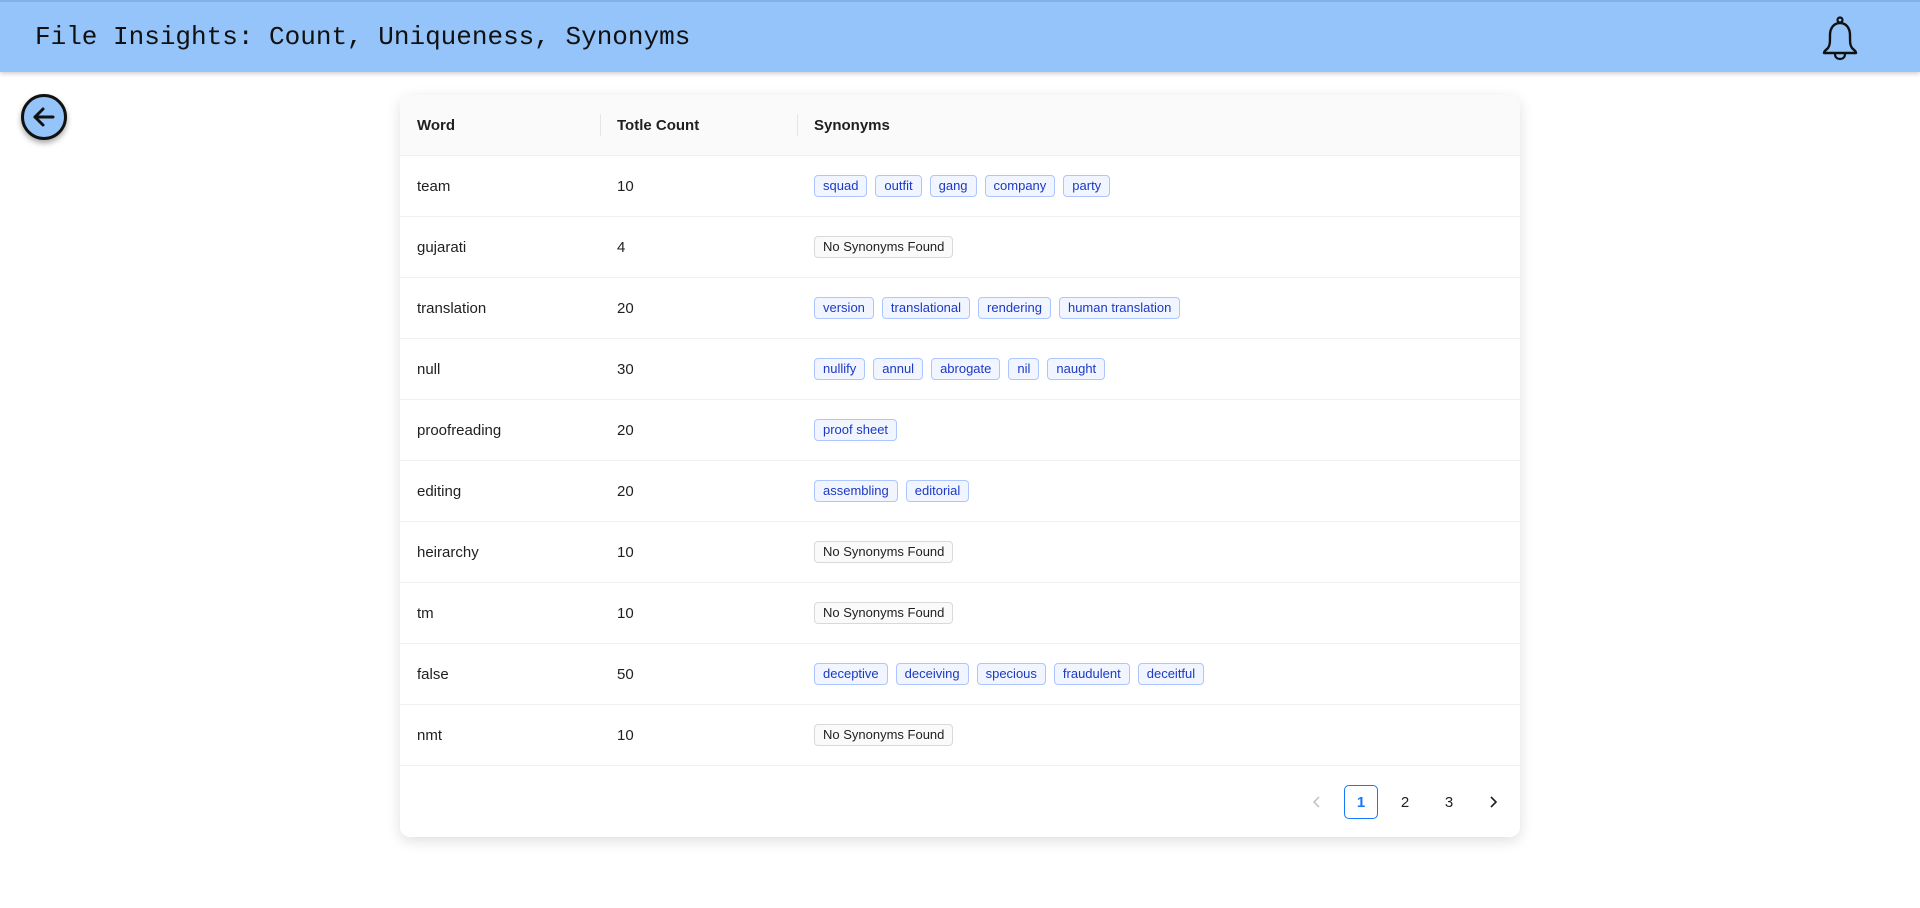 The width and height of the screenshot is (1920, 908). I want to click on table-header-row: Word Totle Count Synonyms, so click(960, 125).